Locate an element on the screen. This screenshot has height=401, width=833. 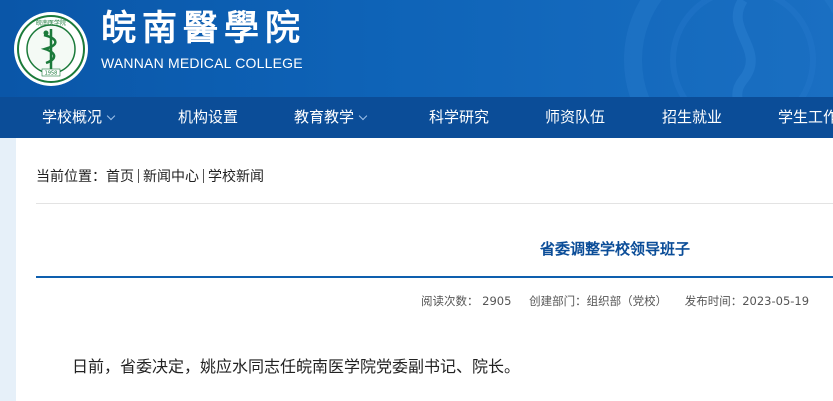
breadcrumb: 当前位置：首页 新闻中心 学校新闻 is located at coordinates (150, 177).